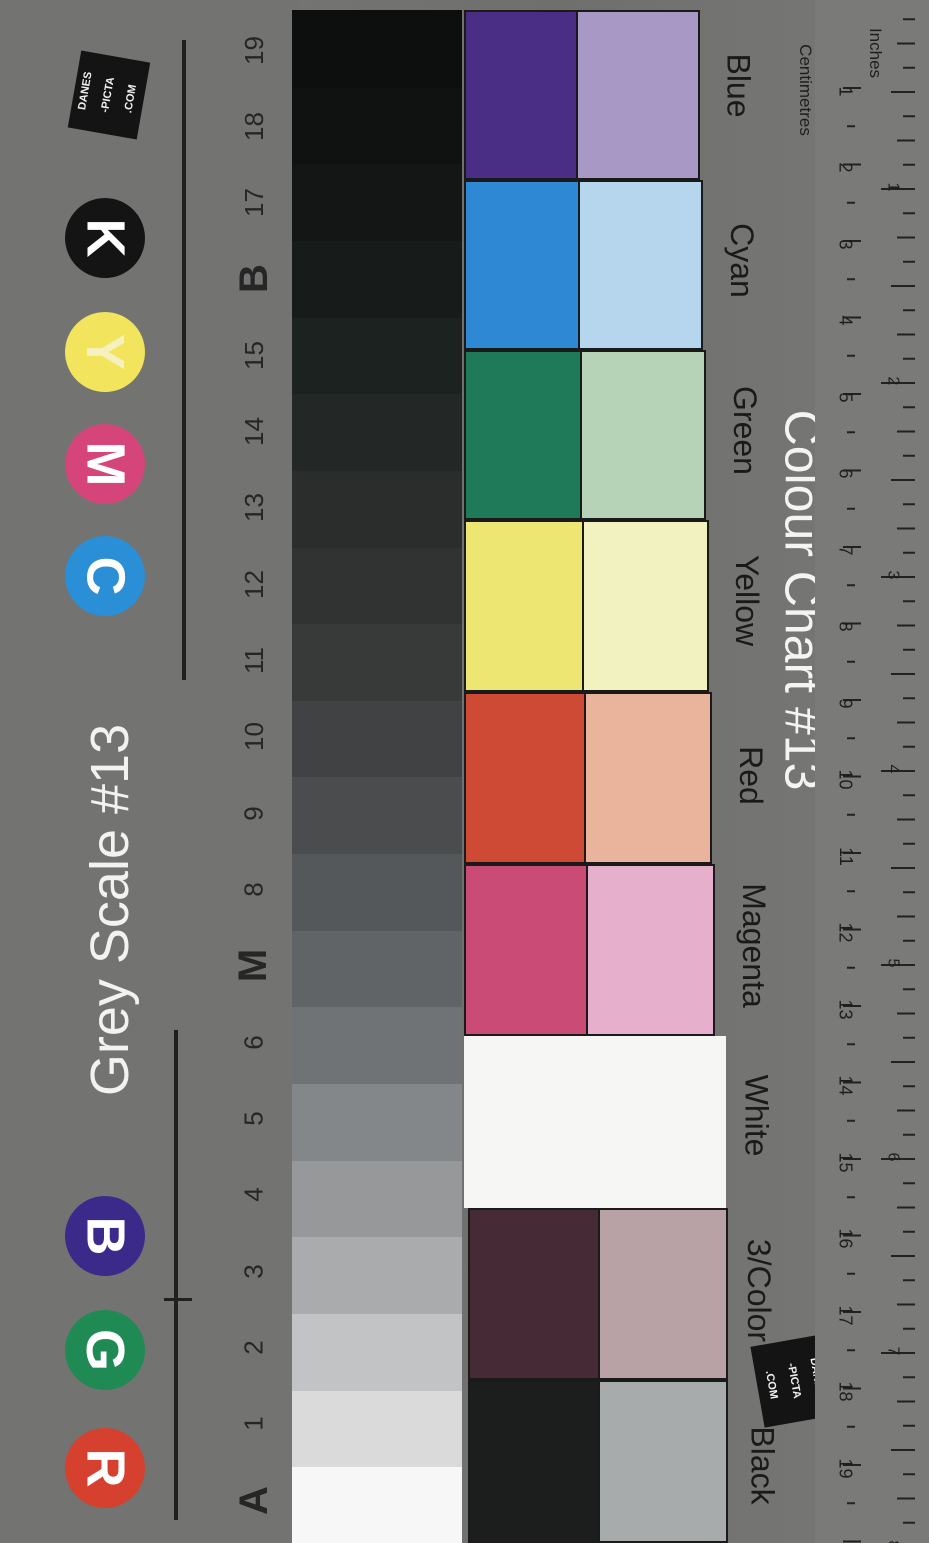  What do you see at coordinates (892, 769) in the screenshot?
I see `inch-number: 4` at bounding box center [892, 769].